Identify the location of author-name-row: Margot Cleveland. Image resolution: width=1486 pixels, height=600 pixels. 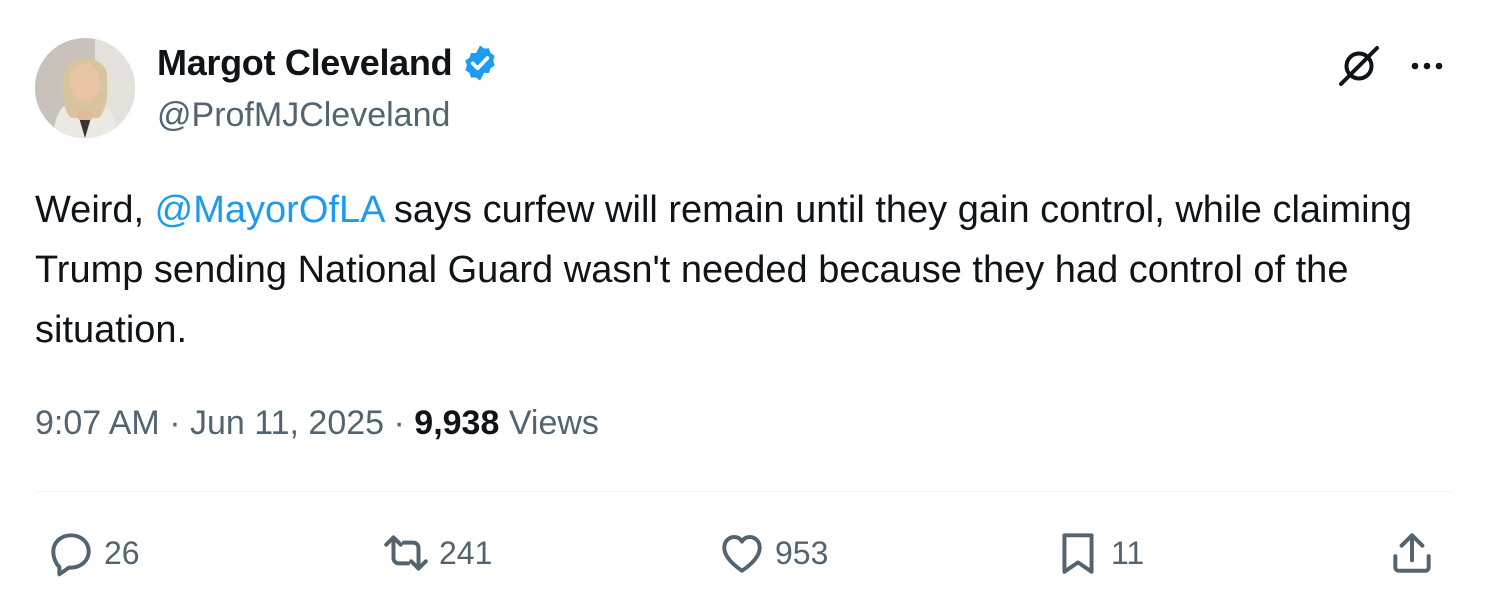
(328, 63).